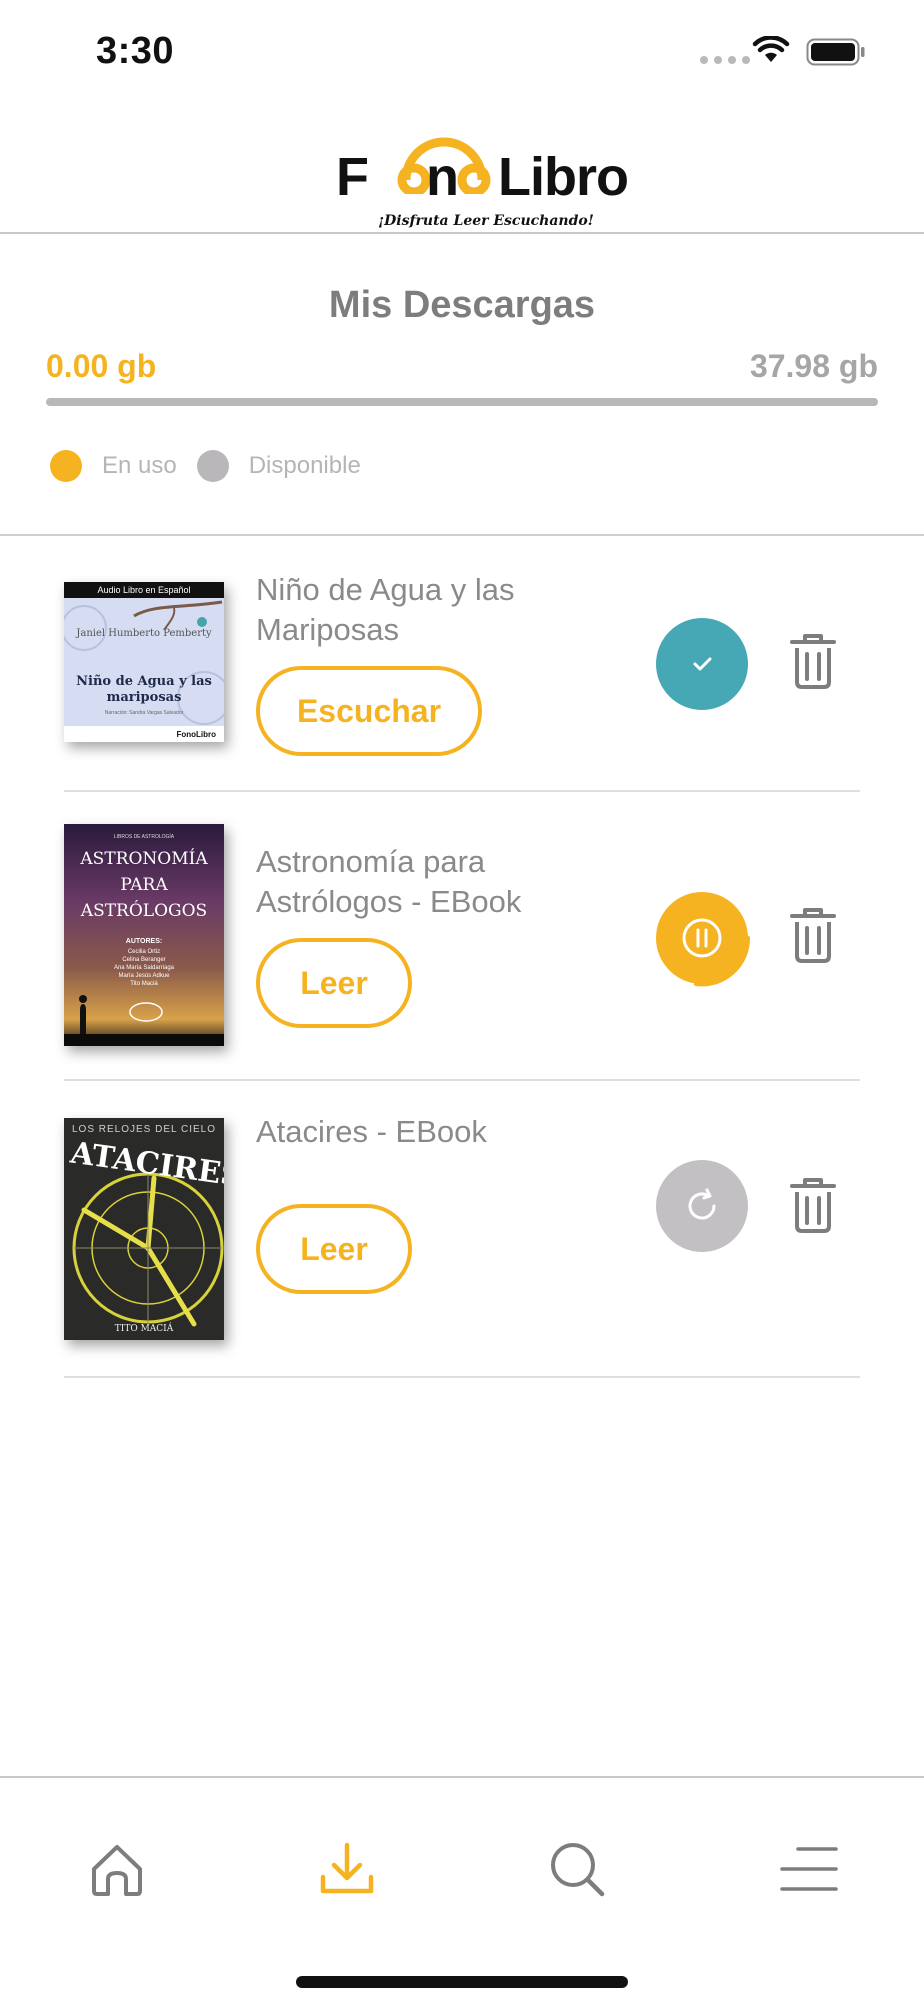  Describe the element at coordinates (144, 633) in the screenshot. I see `cover-author: Janiel Humberto Pemberty` at that location.